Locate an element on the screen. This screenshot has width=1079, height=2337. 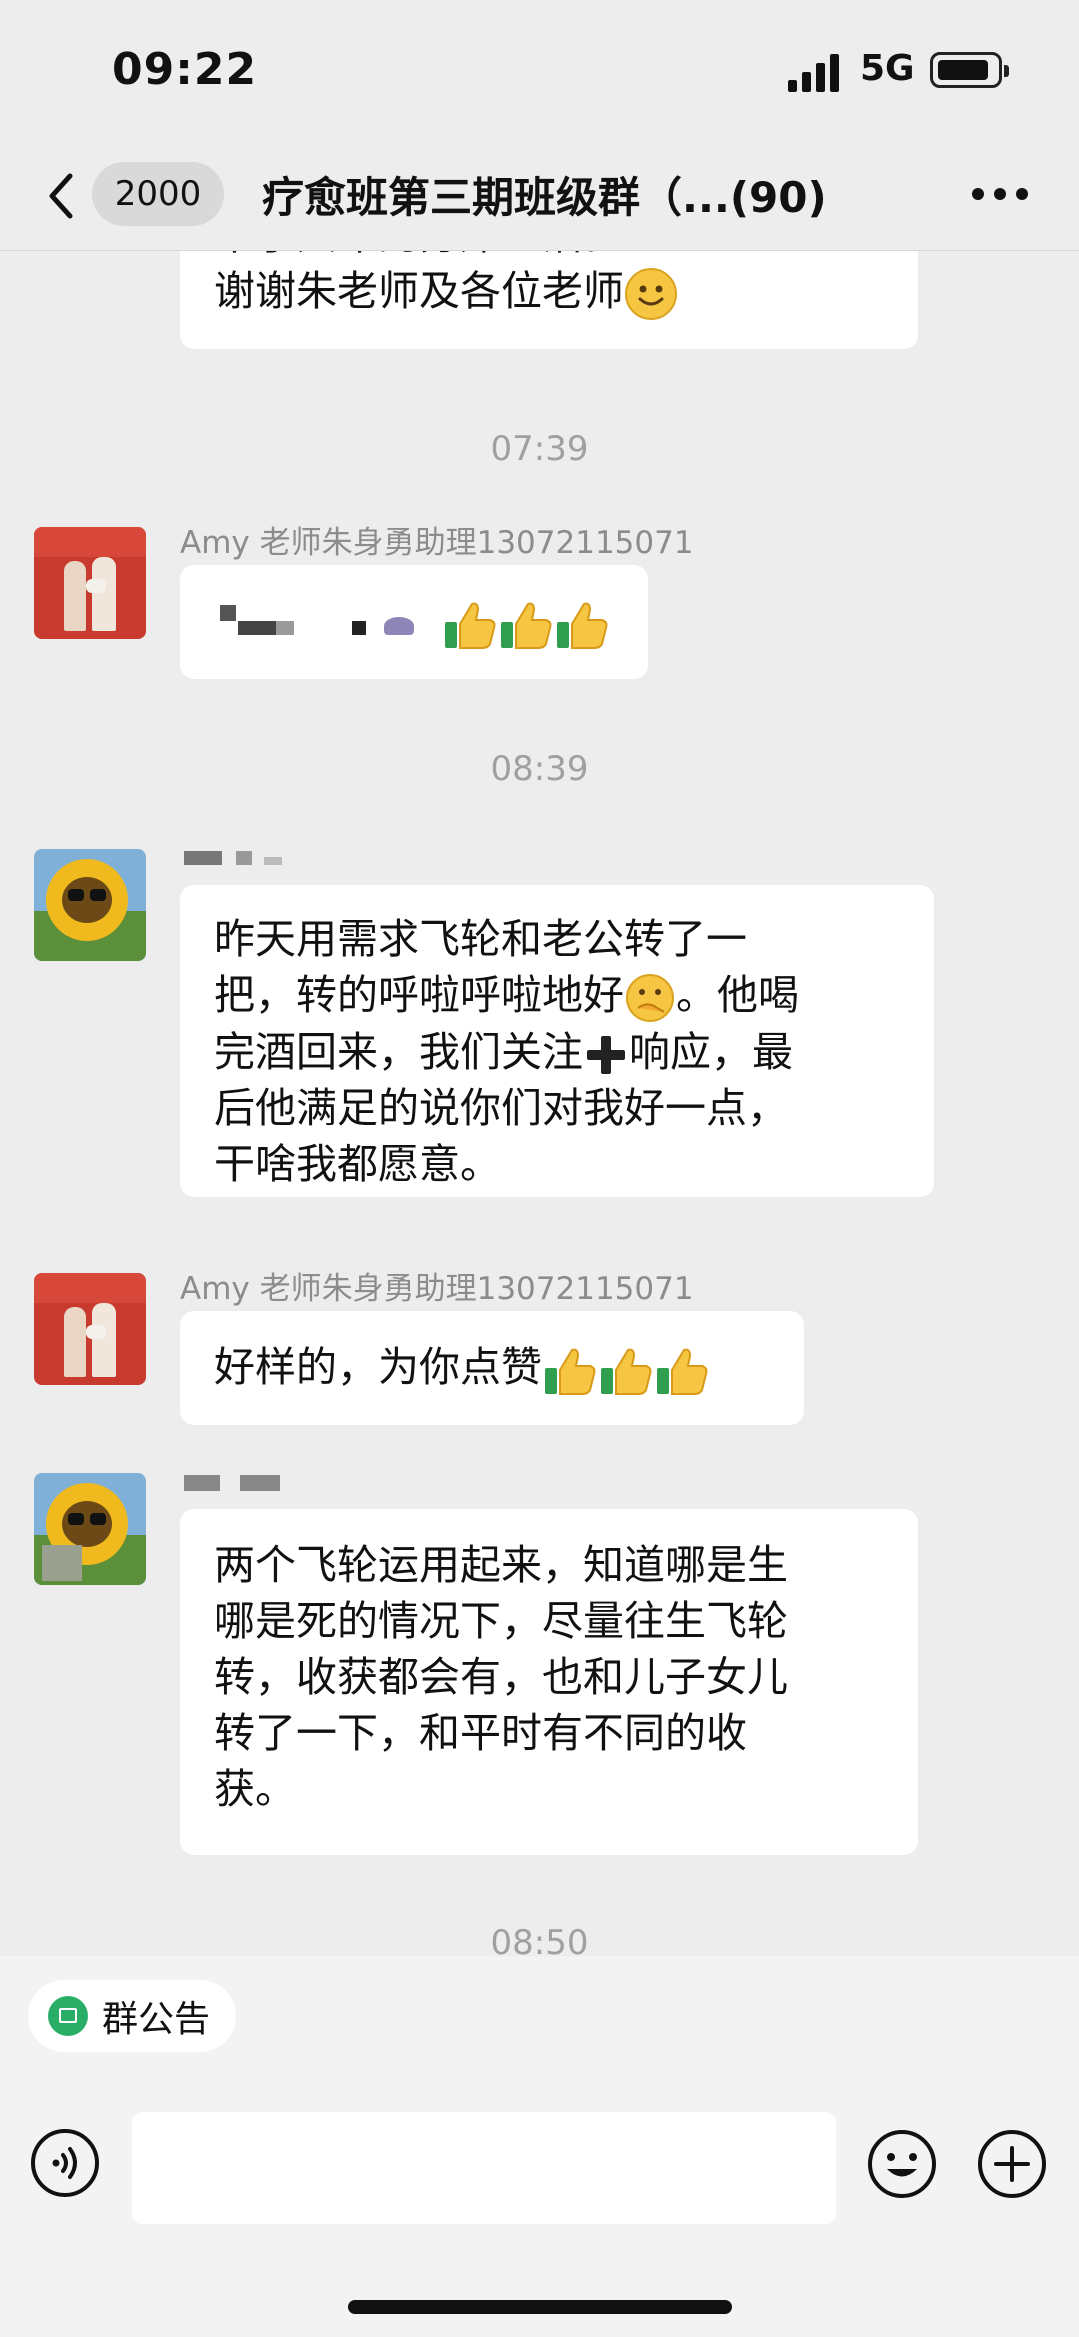
message-text: 两个飞轮运用起来，知道哪是生 is located at coordinates (501, 1565).